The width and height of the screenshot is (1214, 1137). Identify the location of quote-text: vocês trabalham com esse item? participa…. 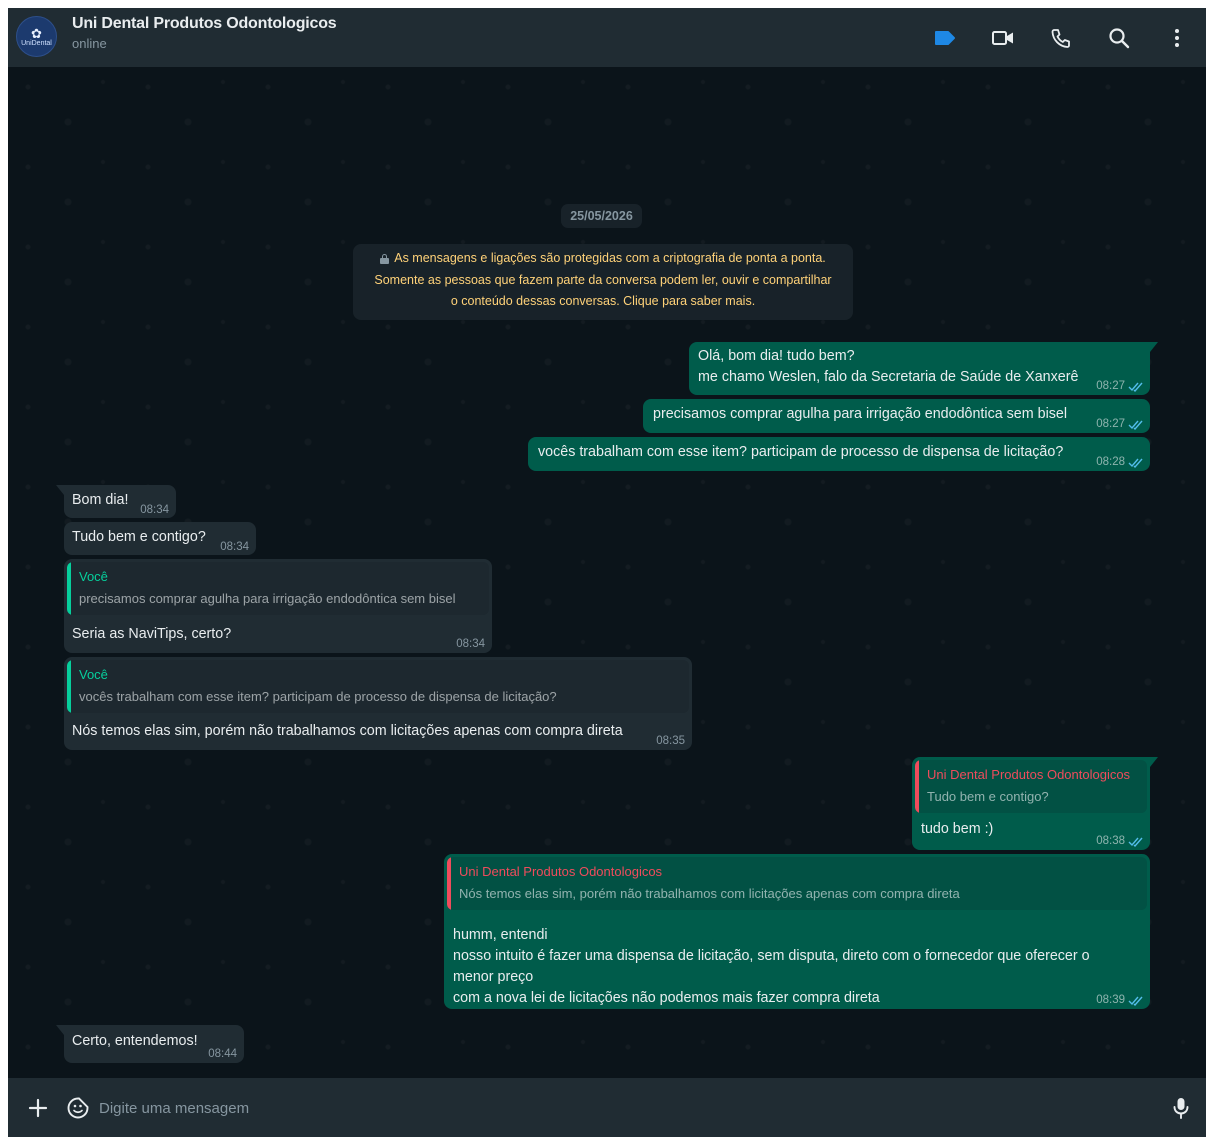
(318, 696).